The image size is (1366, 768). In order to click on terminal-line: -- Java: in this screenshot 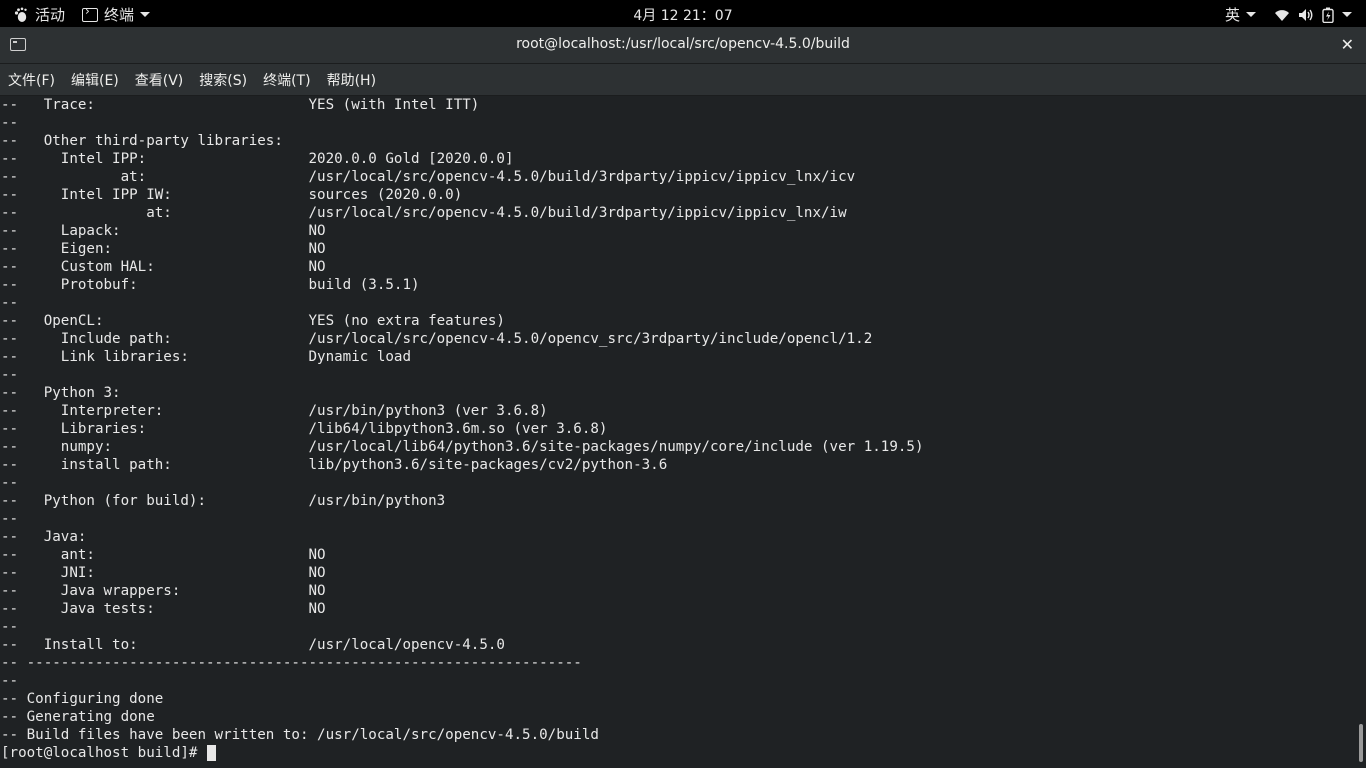, I will do `click(44, 537)`.